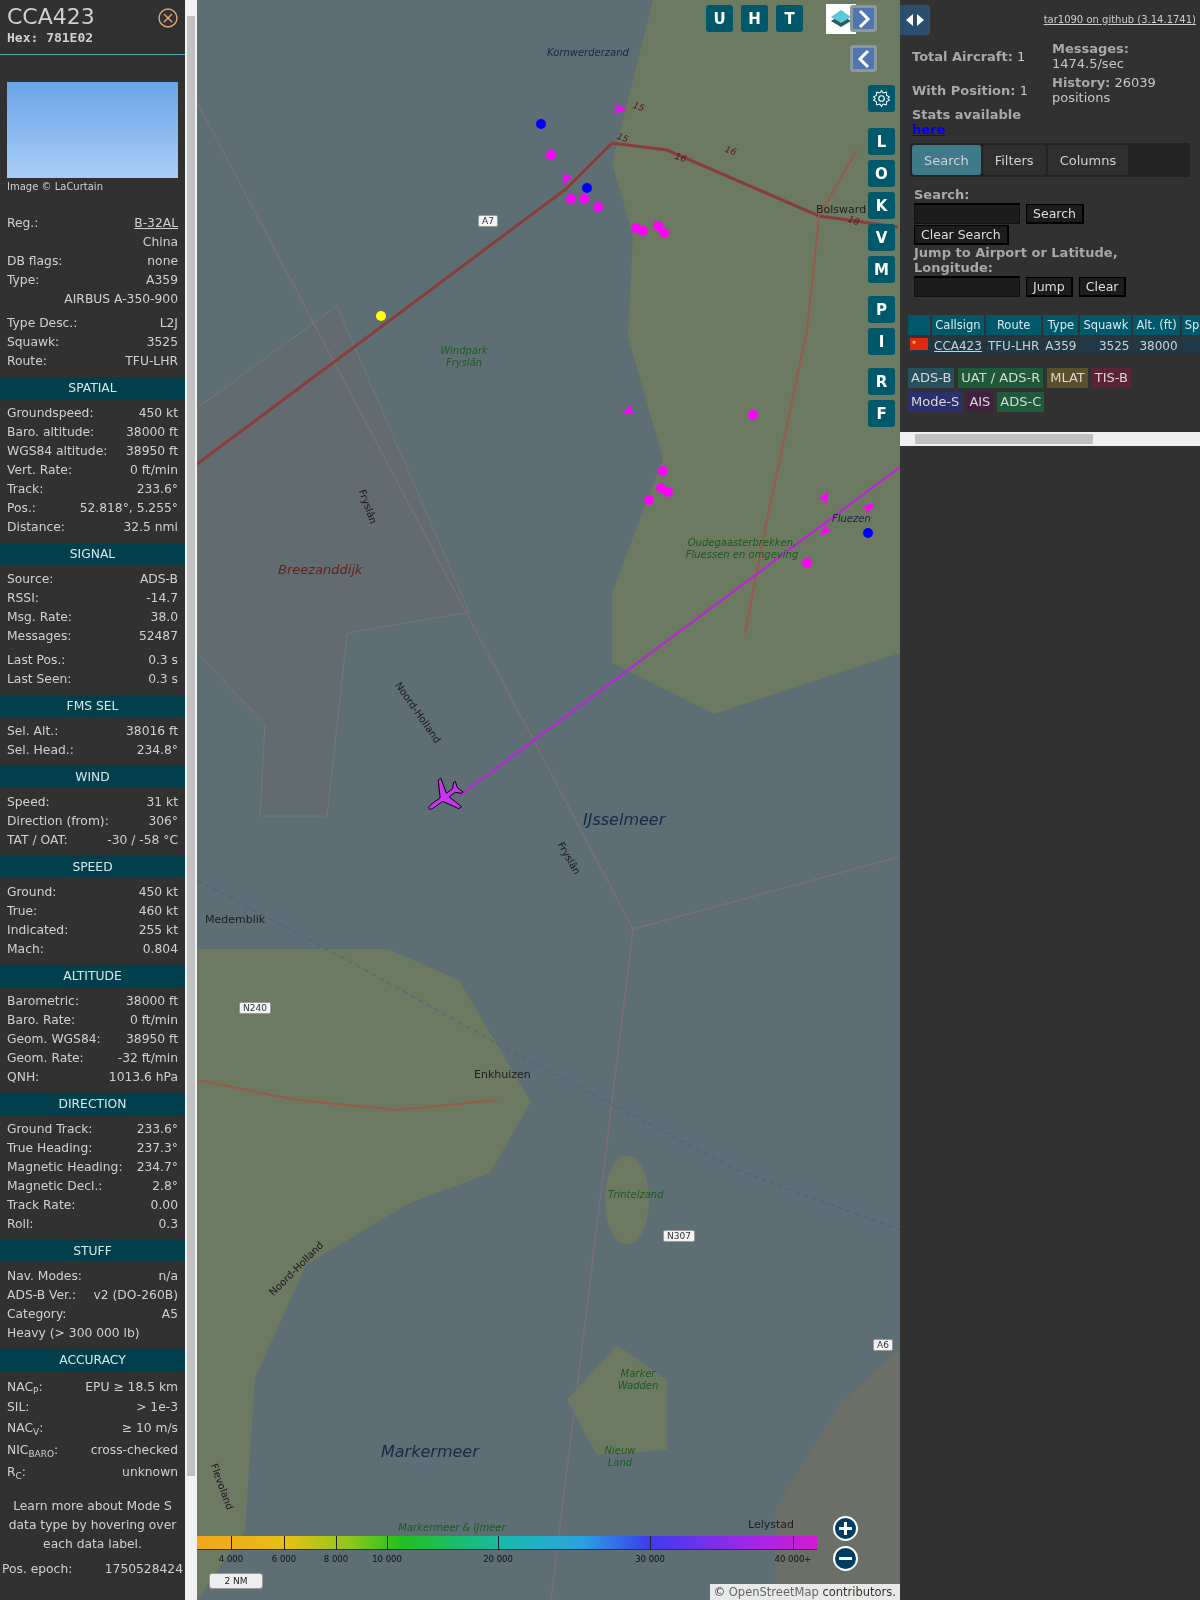 The image size is (1200, 1600). What do you see at coordinates (719, 18) in the screenshot?
I see `map-toggle-button: U` at bounding box center [719, 18].